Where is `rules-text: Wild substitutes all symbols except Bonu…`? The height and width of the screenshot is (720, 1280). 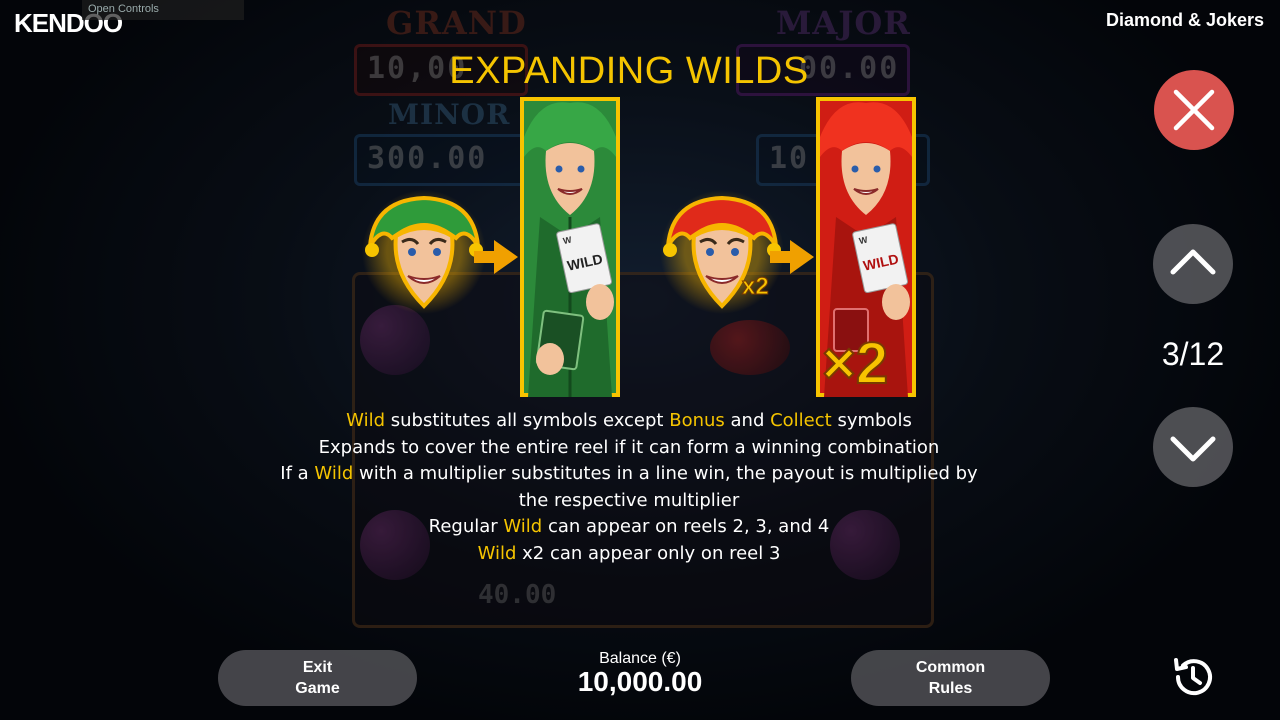 rules-text: Wild substitutes all symbols except Bonu… is located at coordinates (629, 488).